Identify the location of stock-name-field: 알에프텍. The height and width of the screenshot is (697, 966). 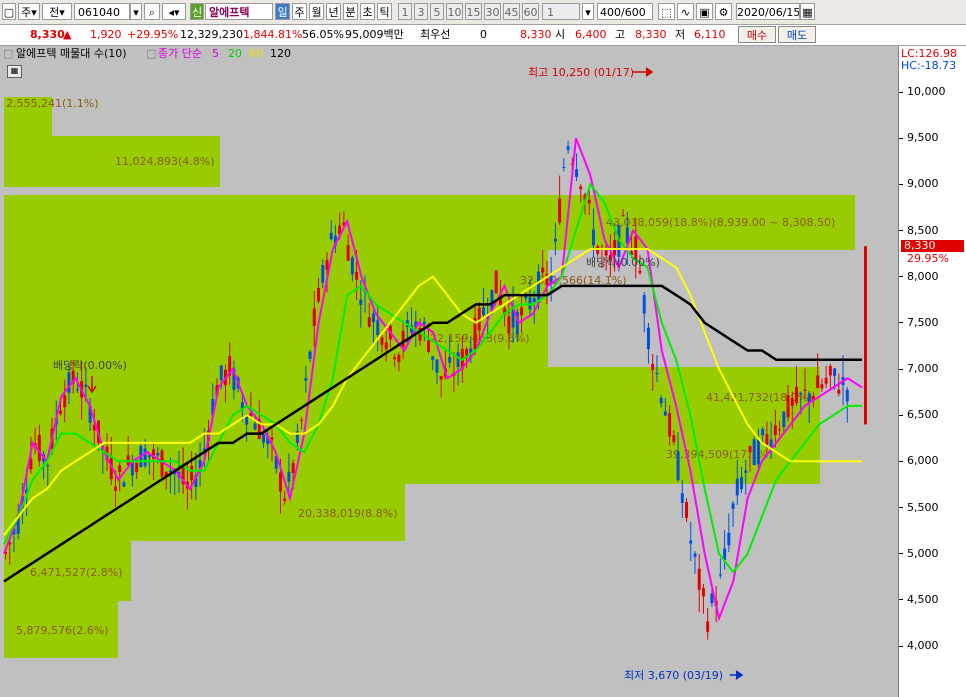
(239, 11).